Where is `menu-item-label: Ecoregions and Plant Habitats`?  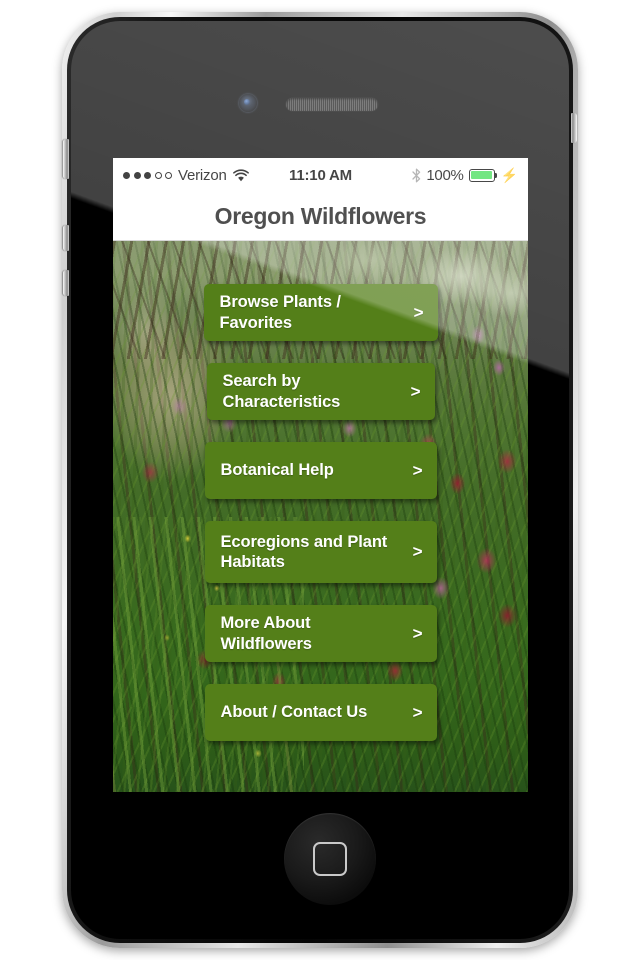 menu-item-label: Ecoregions and Plant Habitats is located at coordinates (304, 551).